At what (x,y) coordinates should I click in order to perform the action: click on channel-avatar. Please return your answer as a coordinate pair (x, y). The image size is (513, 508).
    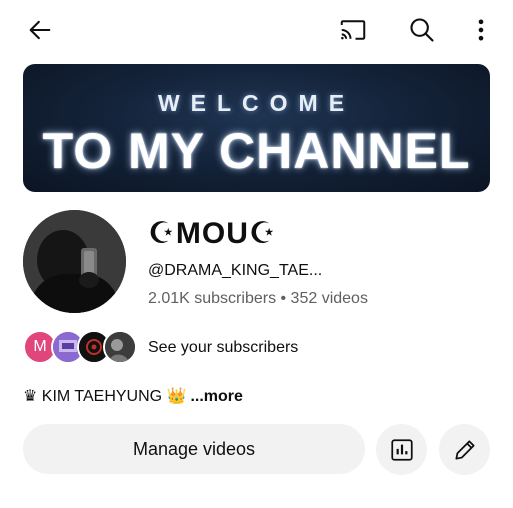
    Looking at the image, I should click on (74, 261).